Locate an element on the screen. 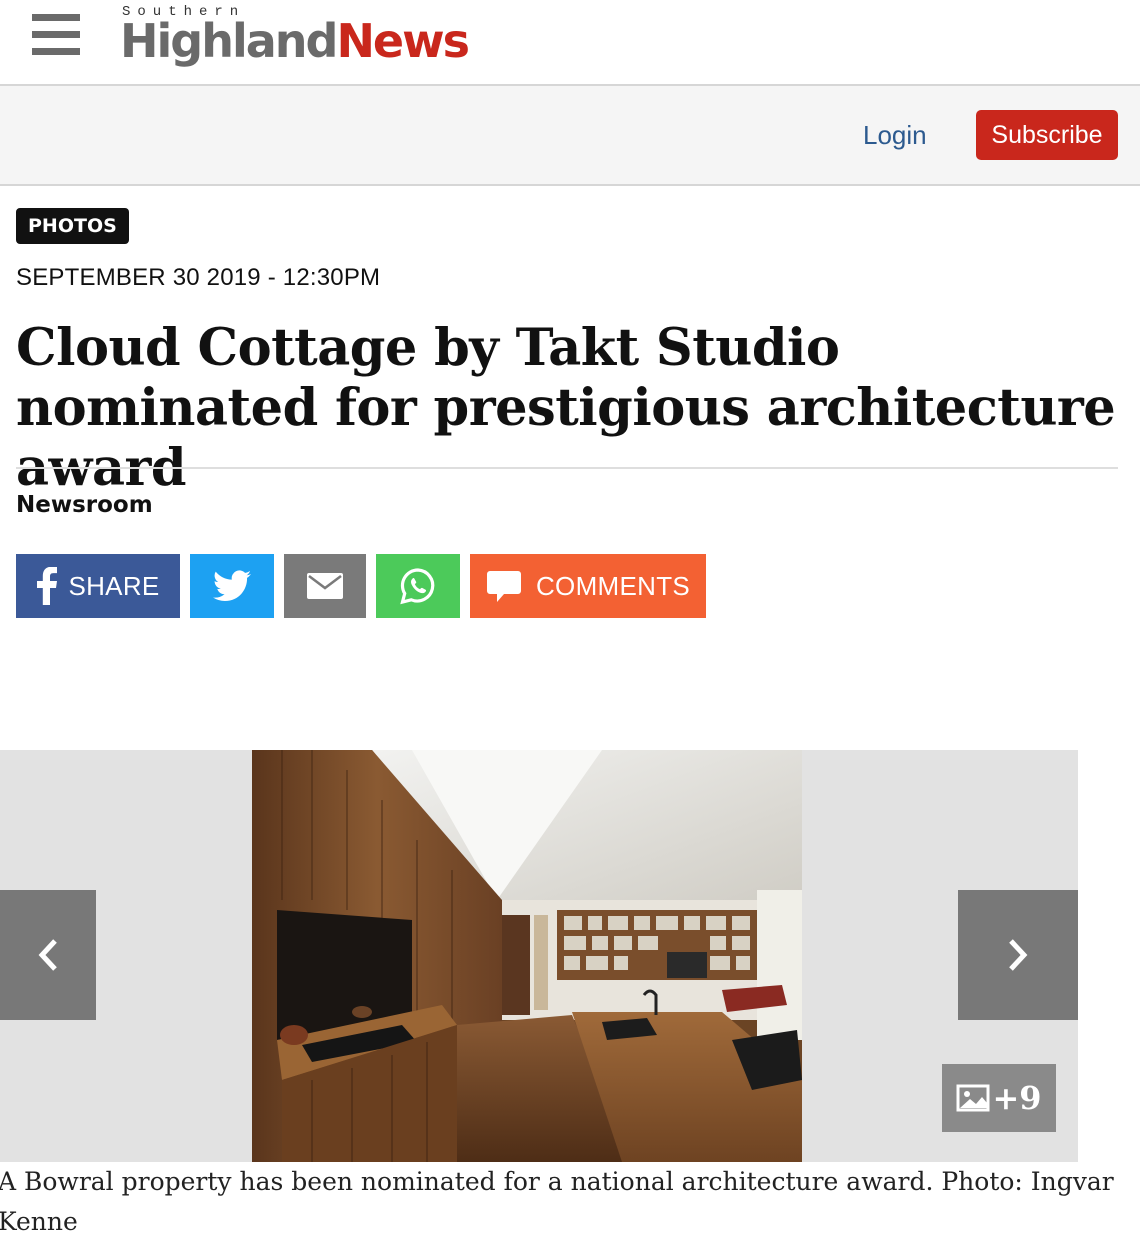 Image resolution: width=1140 pixels, height=1244 pixels. email-share-button is located at coordinates (325, 586).